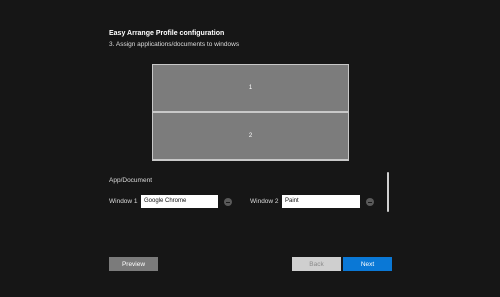  I want to click on window-2-label: Window 2, so click(264, 201).